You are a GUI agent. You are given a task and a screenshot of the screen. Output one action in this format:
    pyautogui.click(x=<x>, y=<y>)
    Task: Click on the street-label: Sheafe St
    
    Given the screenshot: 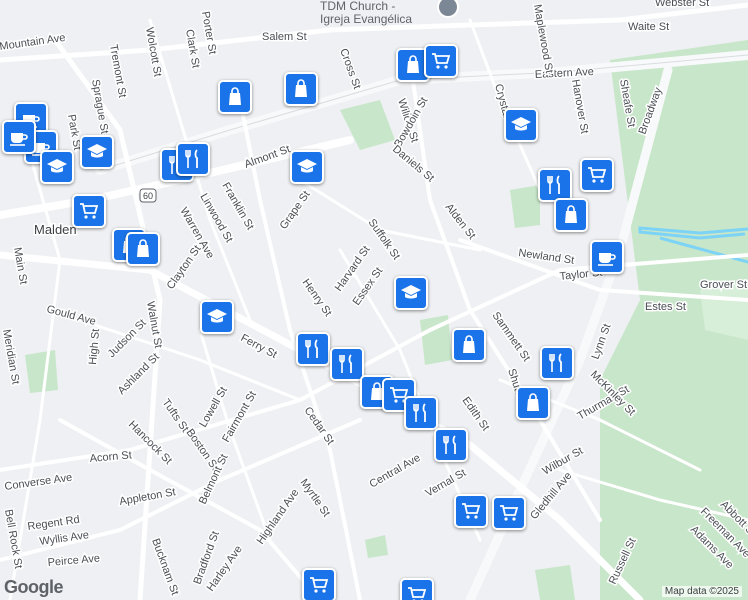 What is the action you would take?
    pyautogui.click(x=627, y=103)
    